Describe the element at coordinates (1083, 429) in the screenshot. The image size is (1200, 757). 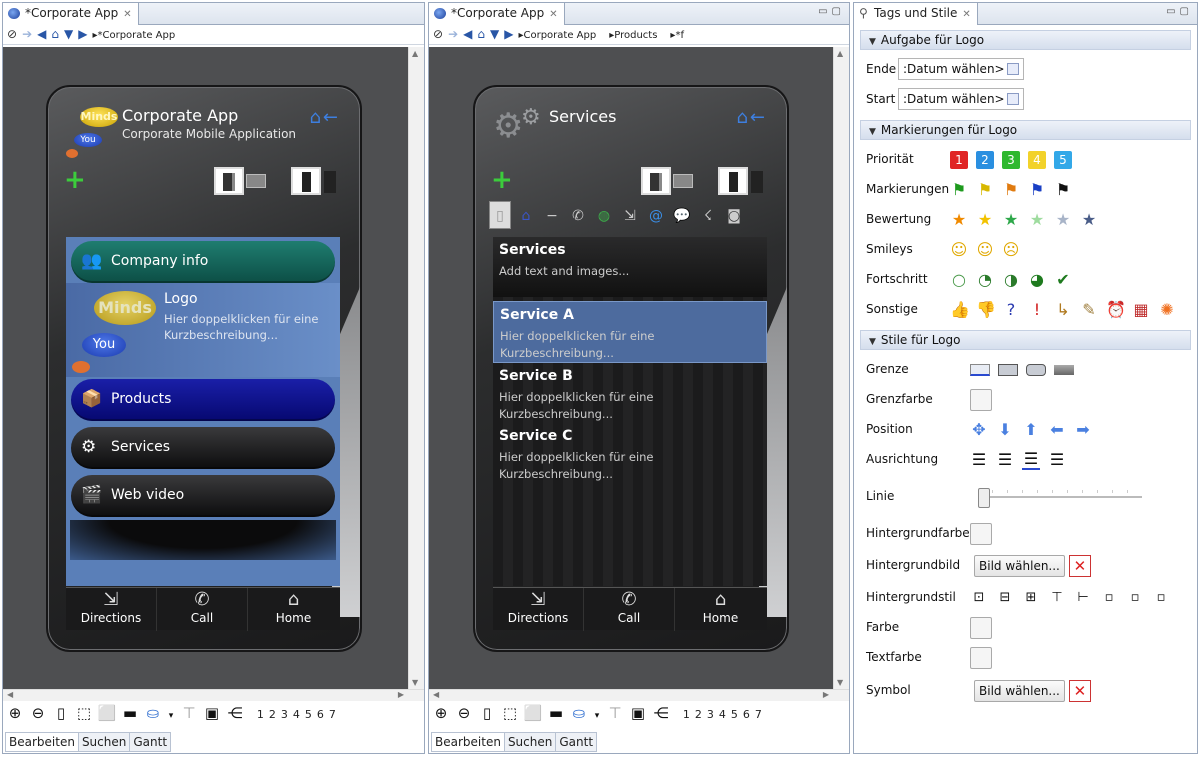
I see `position-right-icon: ➡` at that location.